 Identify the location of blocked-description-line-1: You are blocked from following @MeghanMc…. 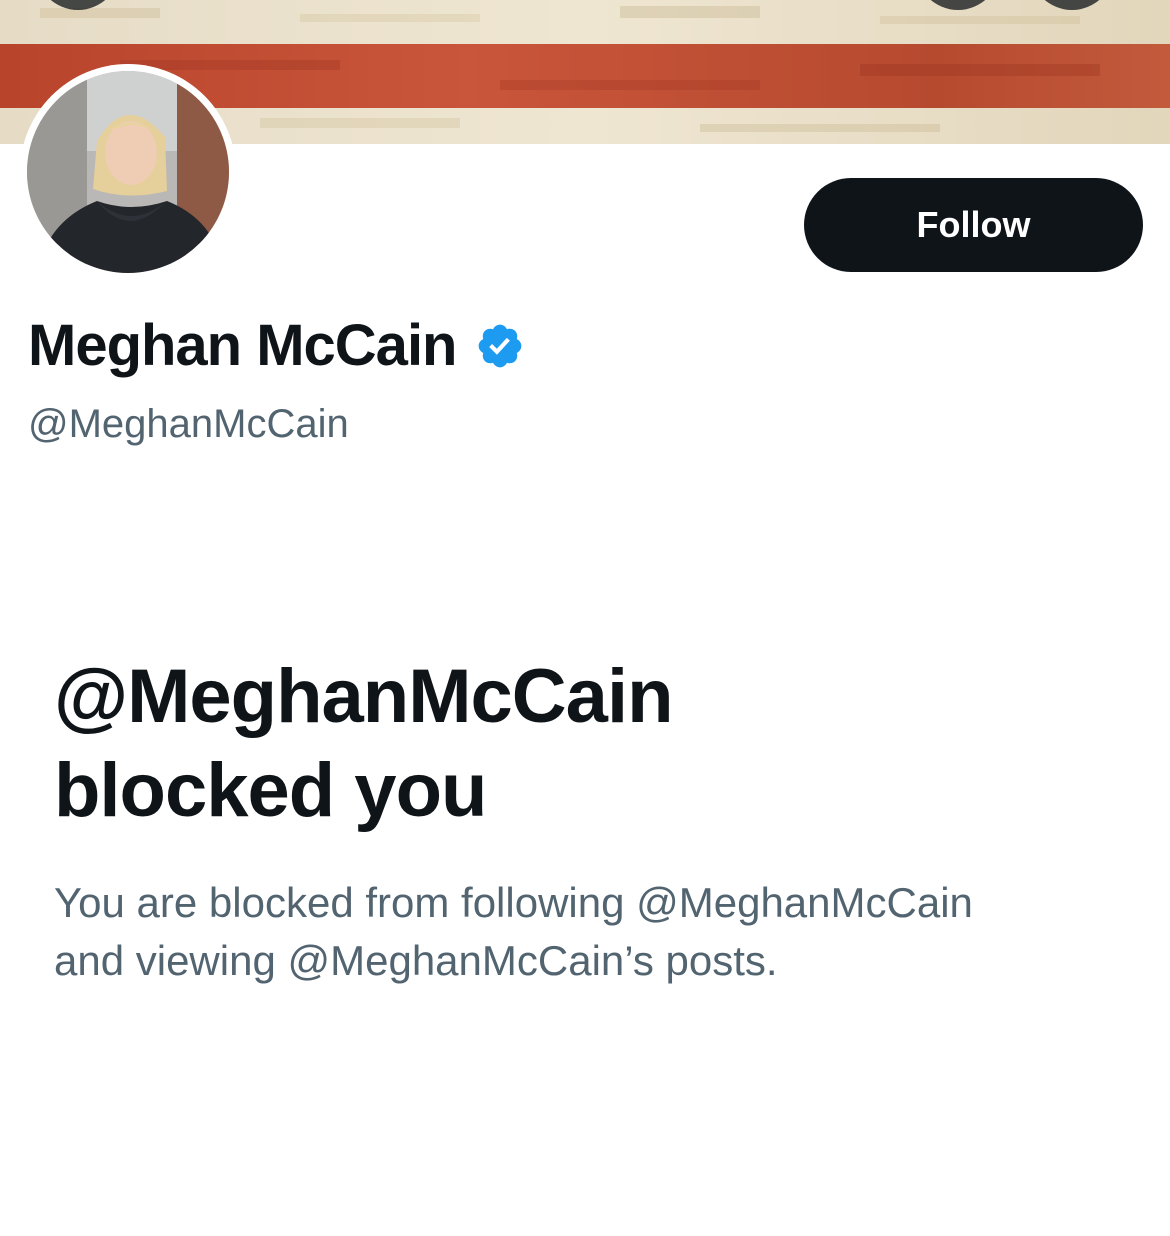
(513, 902).